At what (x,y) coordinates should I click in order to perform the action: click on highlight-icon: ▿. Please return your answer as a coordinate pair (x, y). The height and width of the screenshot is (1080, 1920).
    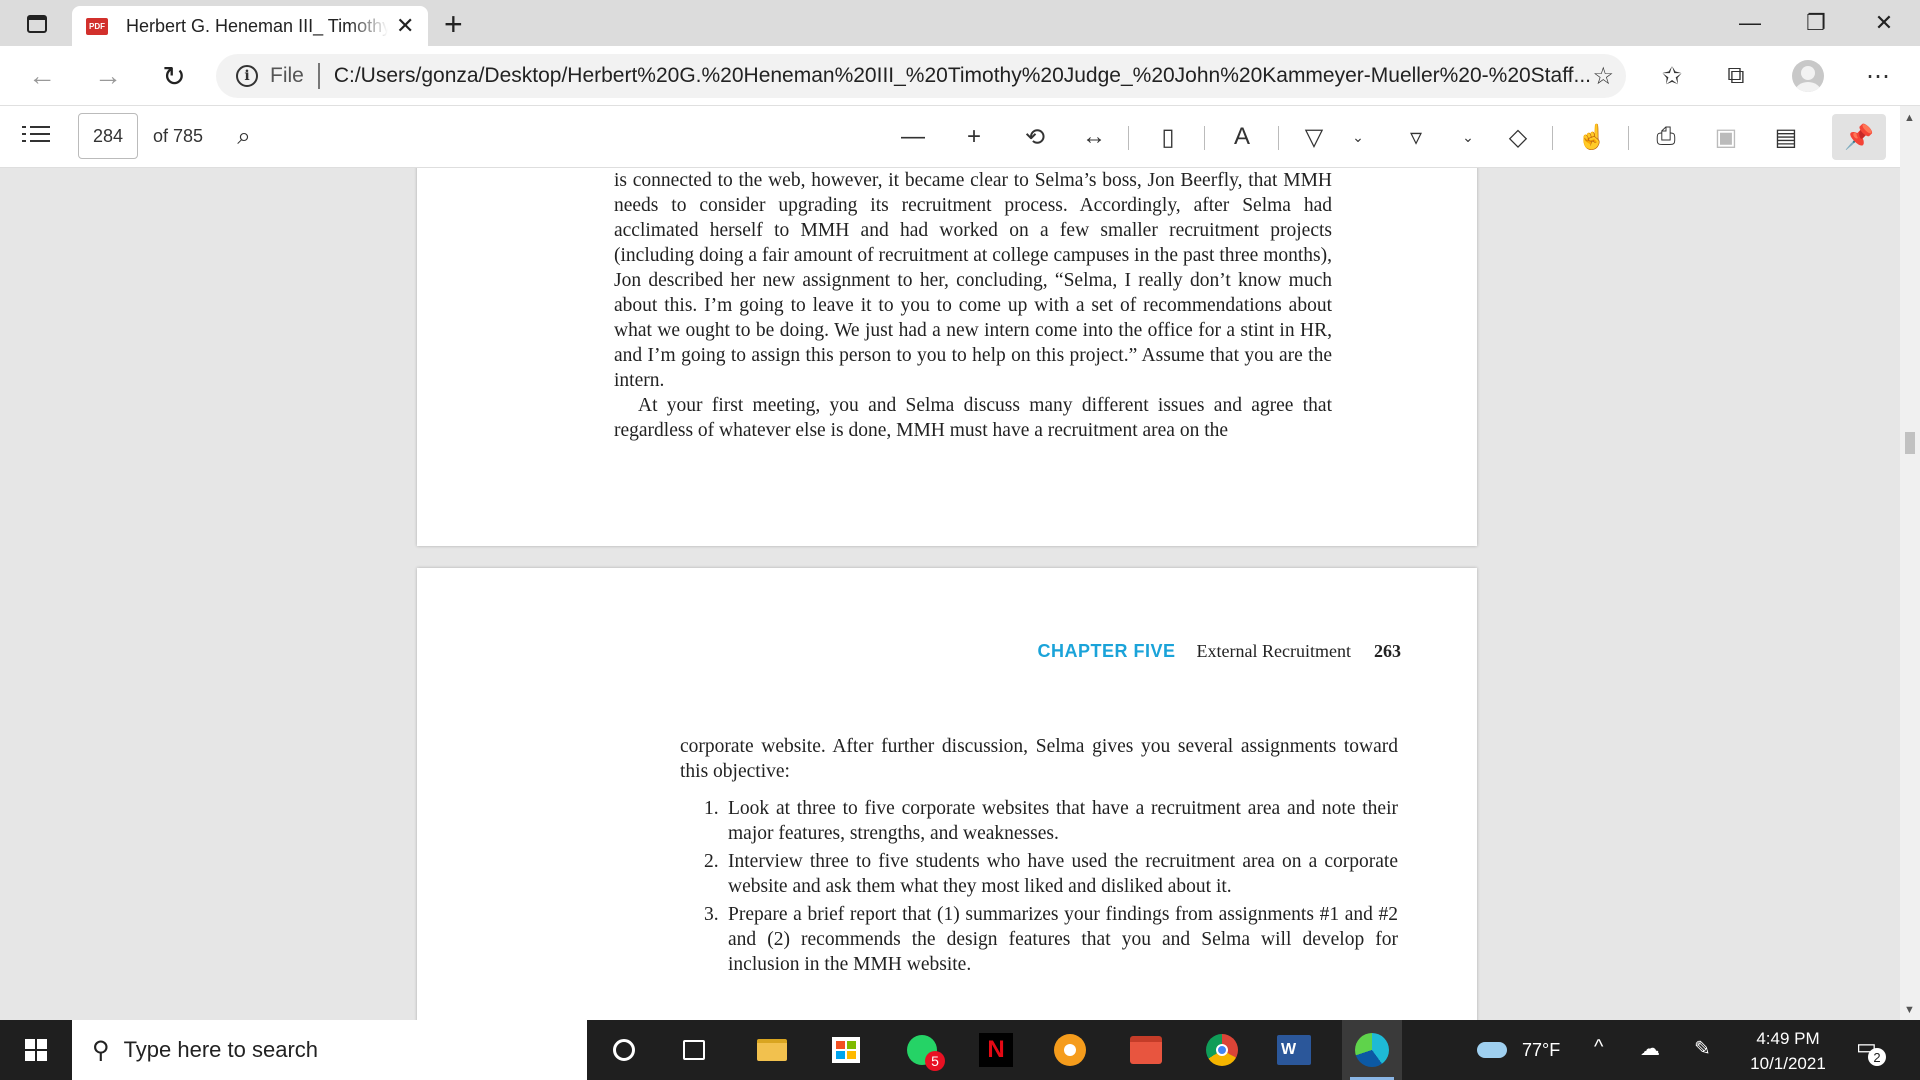
    Looking at the image, I should click on (1416, 137).